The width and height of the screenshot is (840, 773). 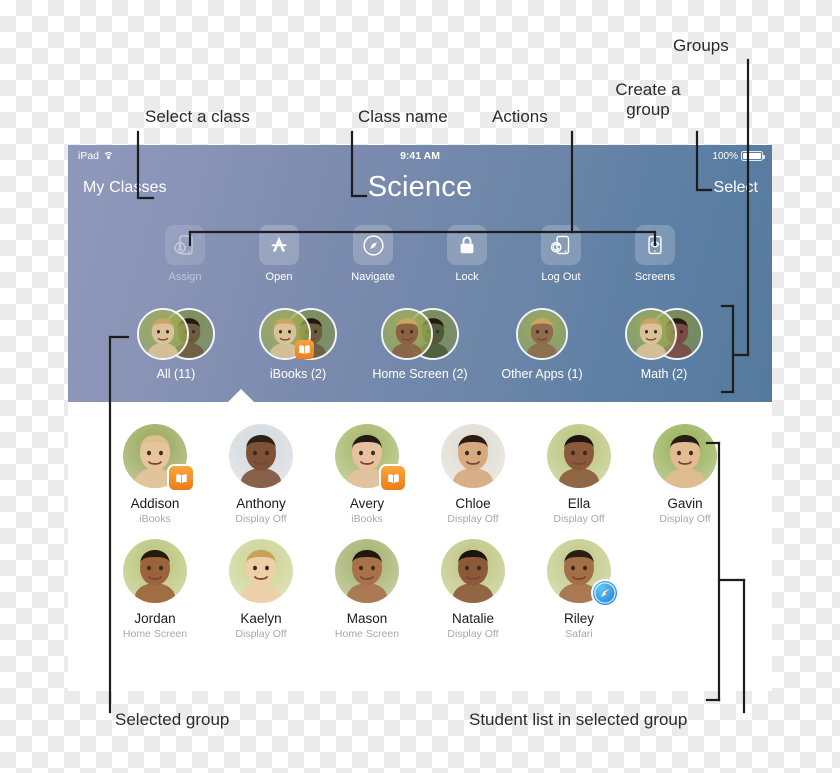 I want to click on battery-icon, so click(x=753, y=156).